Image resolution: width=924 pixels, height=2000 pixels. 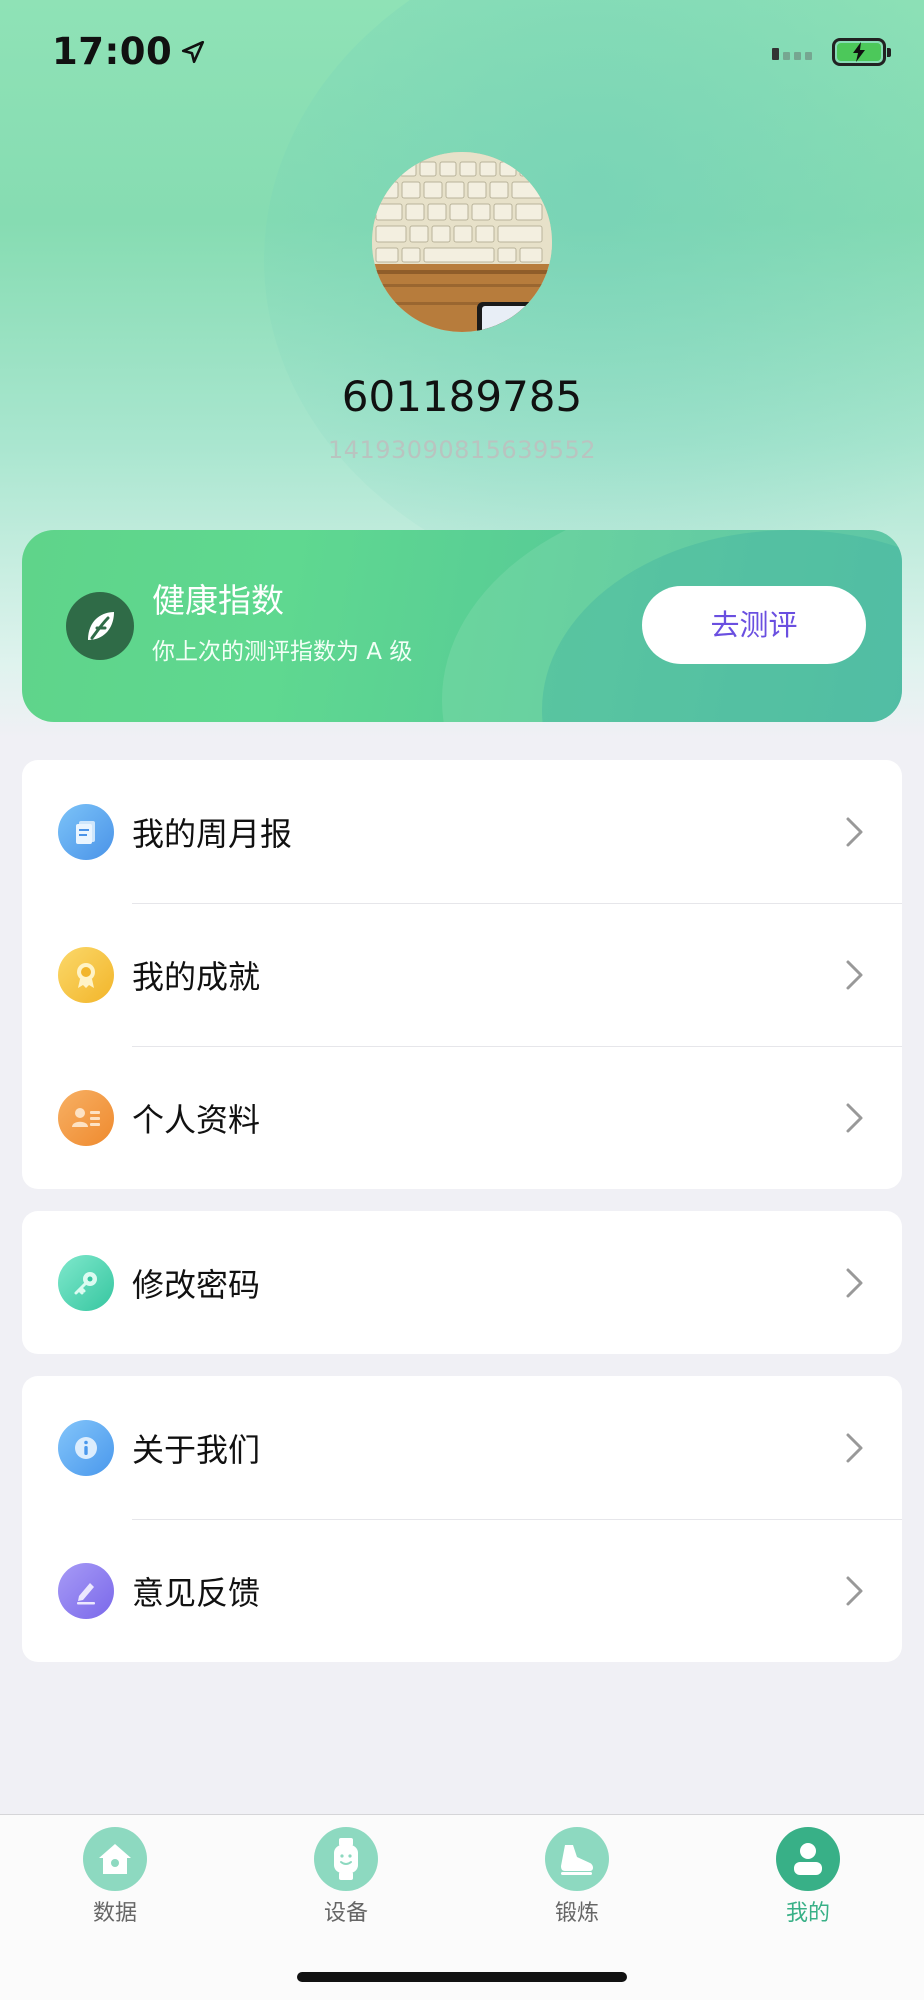 I want to click on tab-label: 锻炼, so click(x=576, y=1913).